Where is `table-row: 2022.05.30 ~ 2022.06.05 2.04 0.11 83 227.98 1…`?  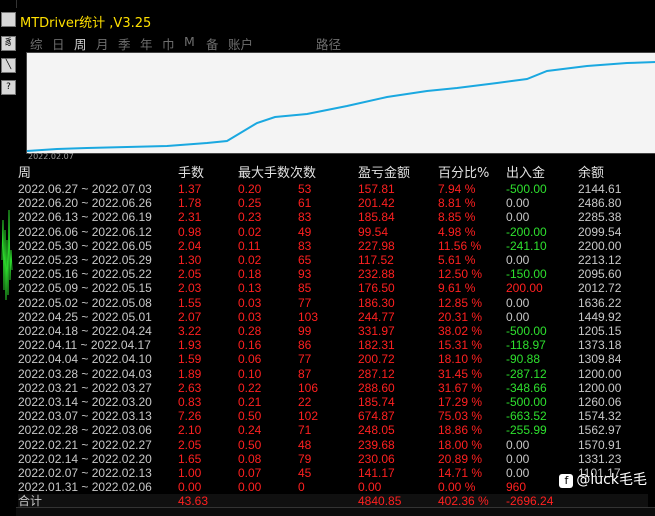 table-row: 2022.05.30 ~ 2022.06.05 2.04 0.11 83 227.98 1… is located at coordinates (333, 246).